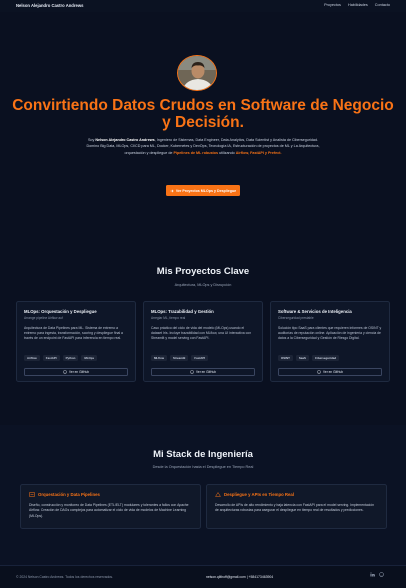 The image size is (406, 588). I want to click on tag: Streamlit, so click(179, 357).